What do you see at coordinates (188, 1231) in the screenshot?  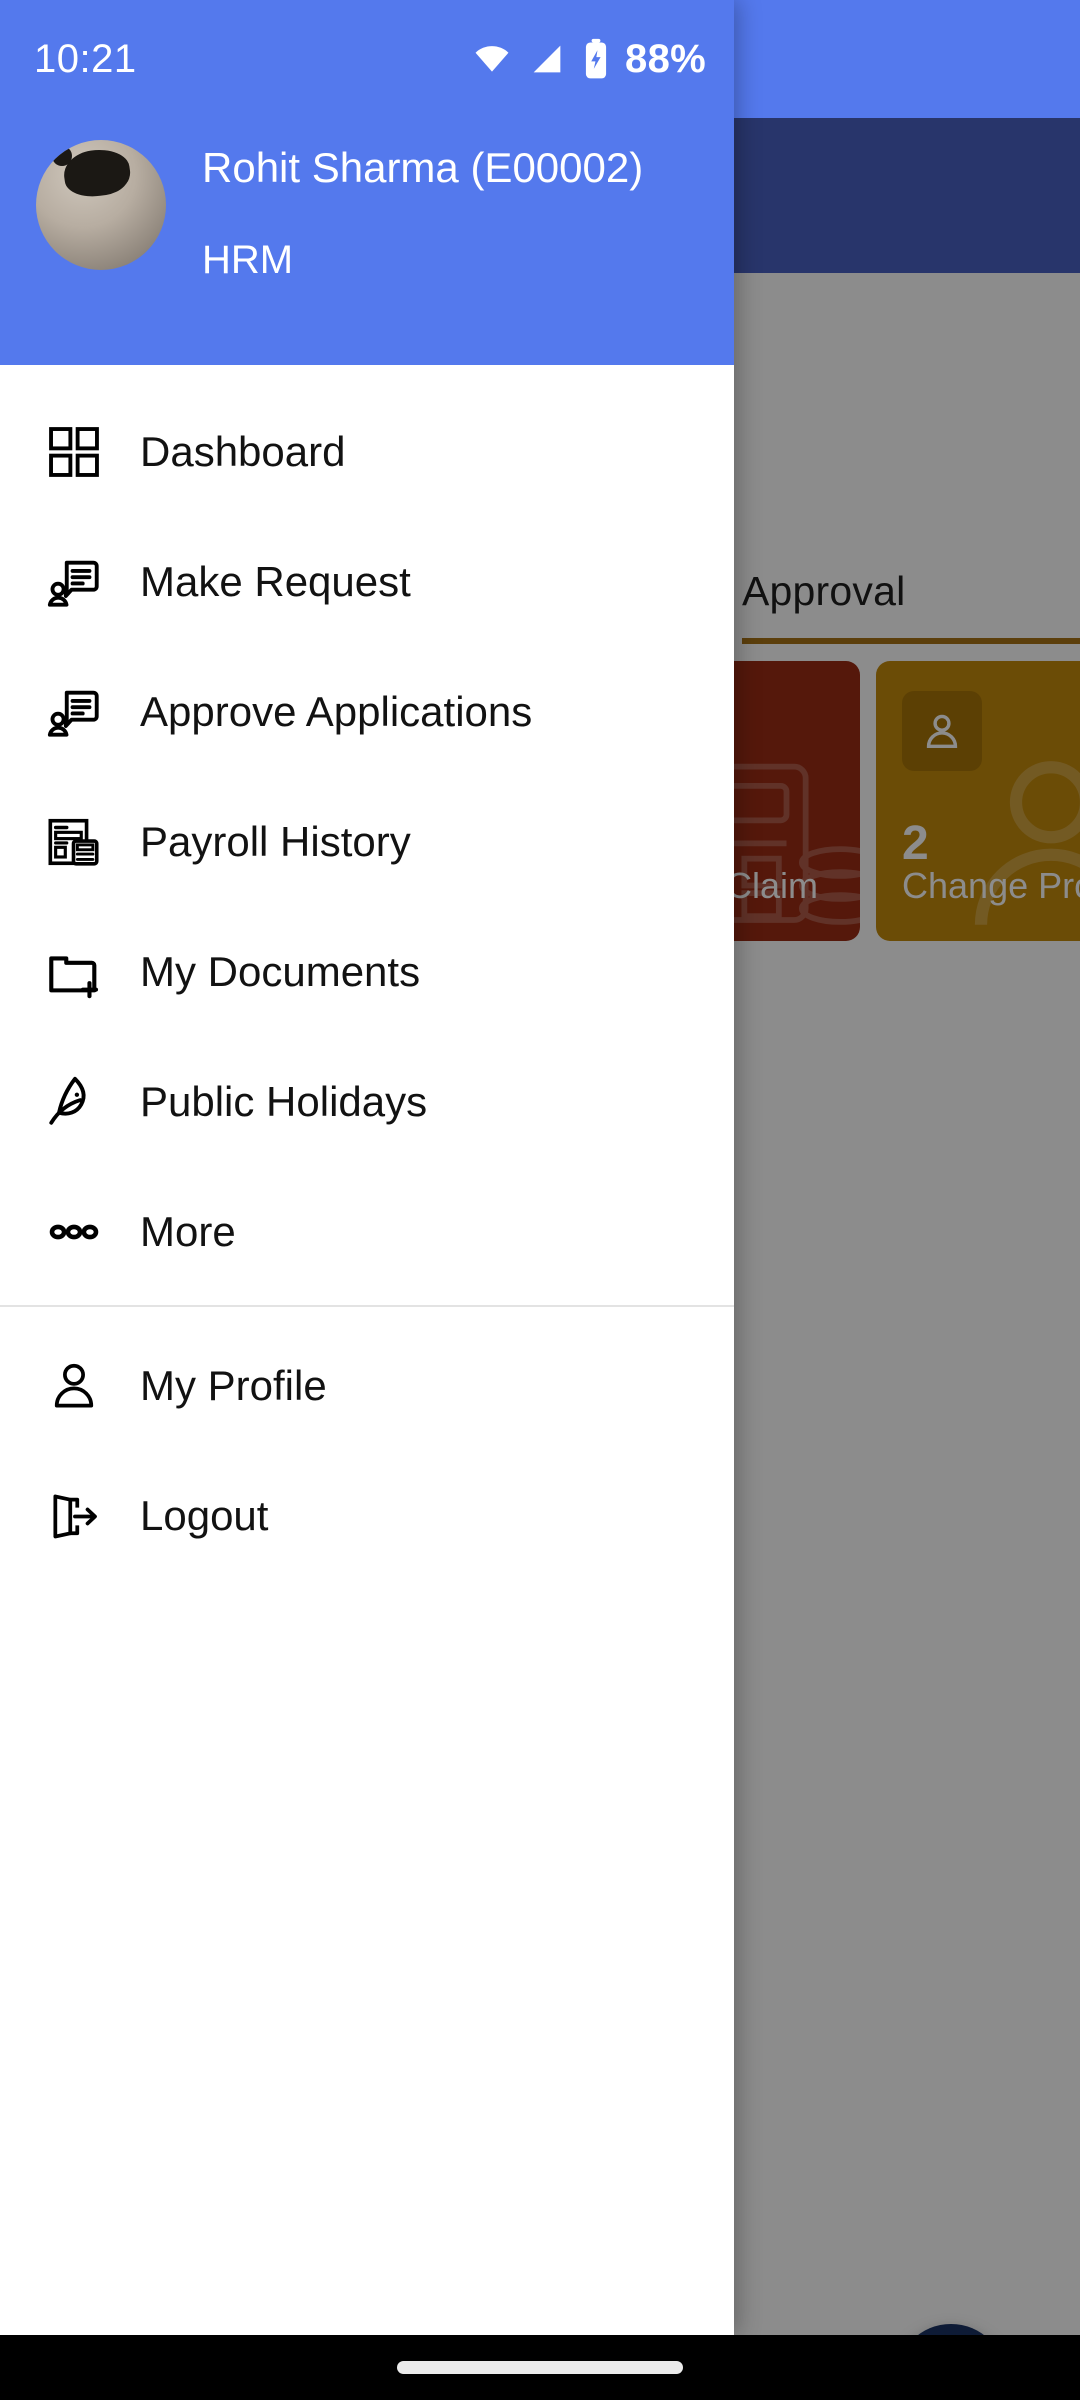 I see `sidebar-item-label: More` at bounding box center [188, 1231].